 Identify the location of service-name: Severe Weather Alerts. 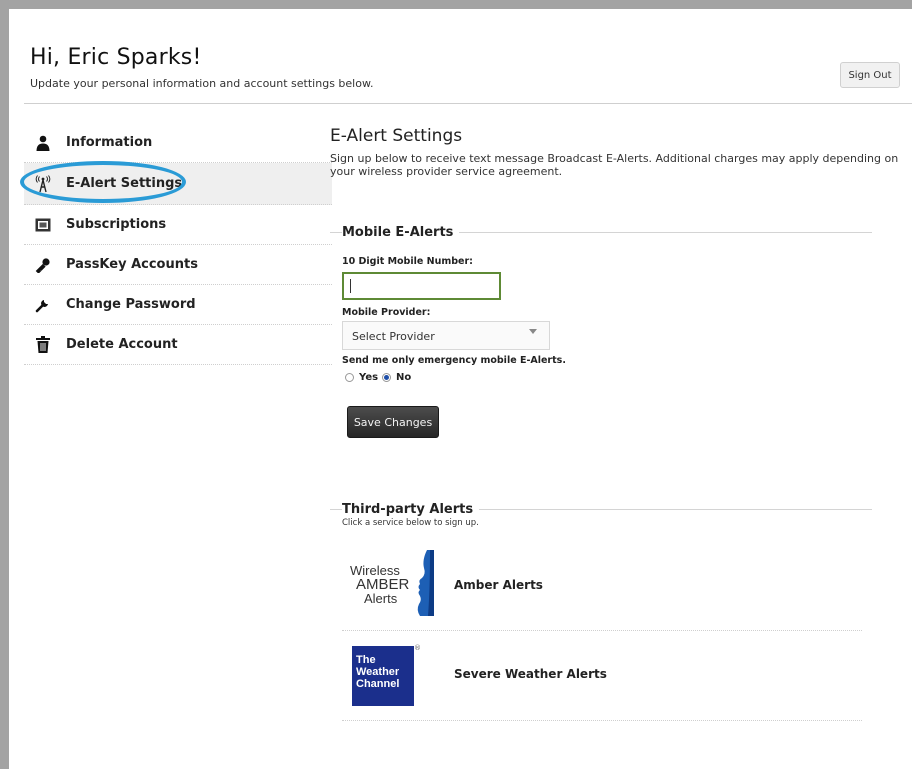
(530, 674).